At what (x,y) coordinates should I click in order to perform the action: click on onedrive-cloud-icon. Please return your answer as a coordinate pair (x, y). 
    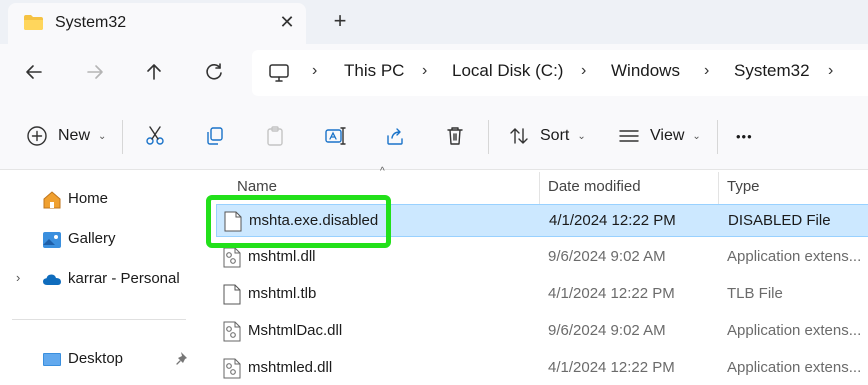
    Looking at the image, I should click on (52, 279).